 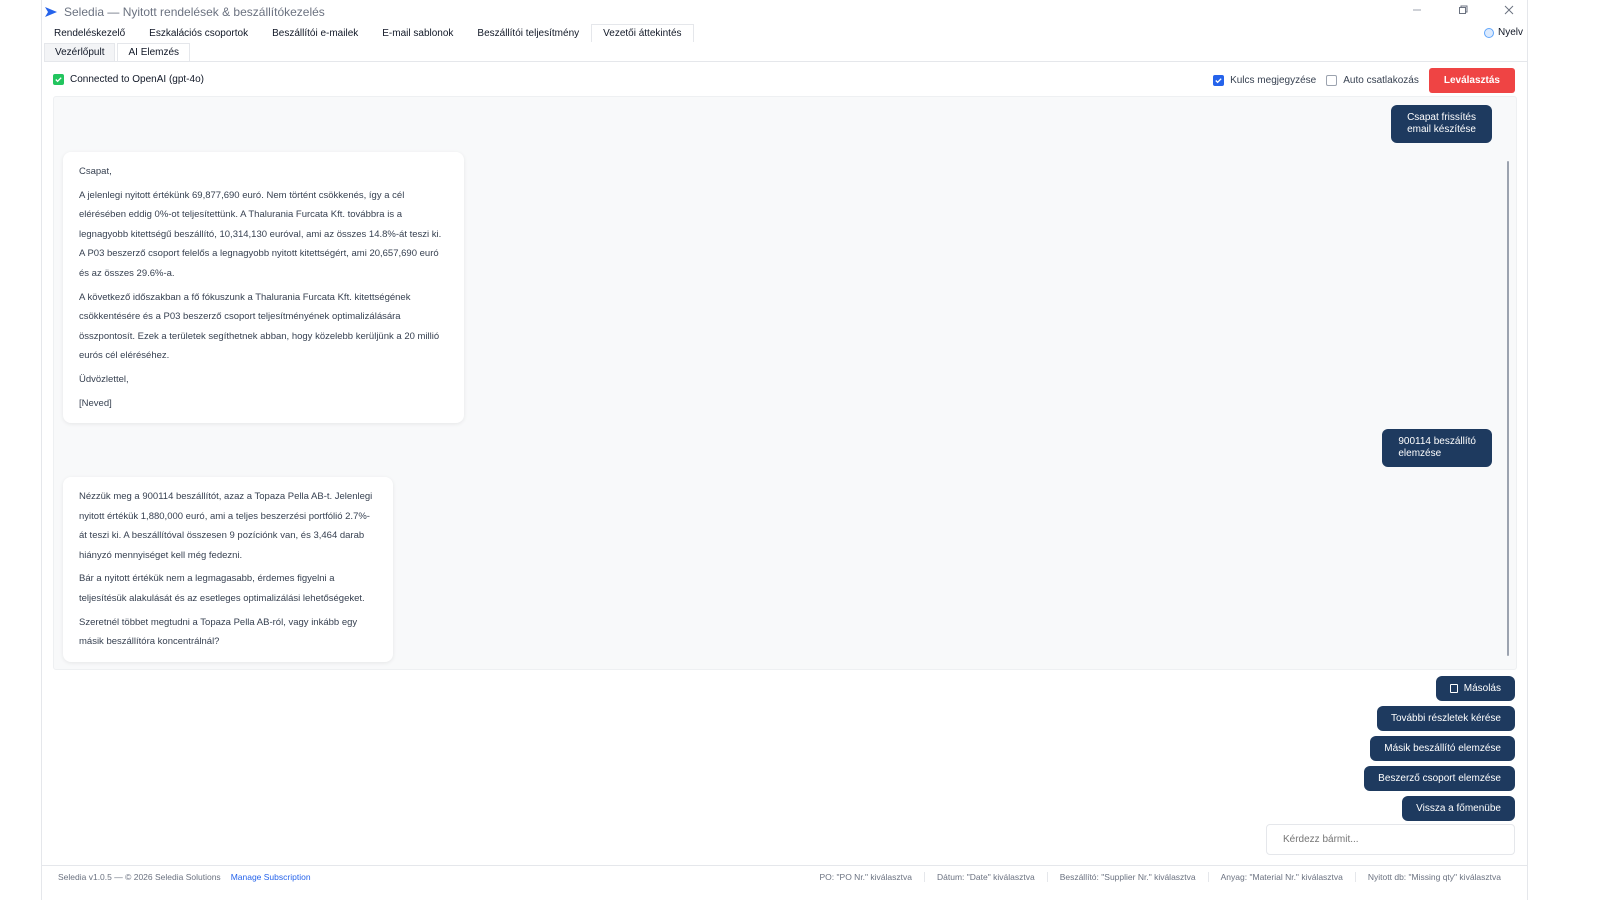 What do you see at coordinates (51, 12) in the screenshot?
I see `app-logo-icon` at bounding box center [51, 12].